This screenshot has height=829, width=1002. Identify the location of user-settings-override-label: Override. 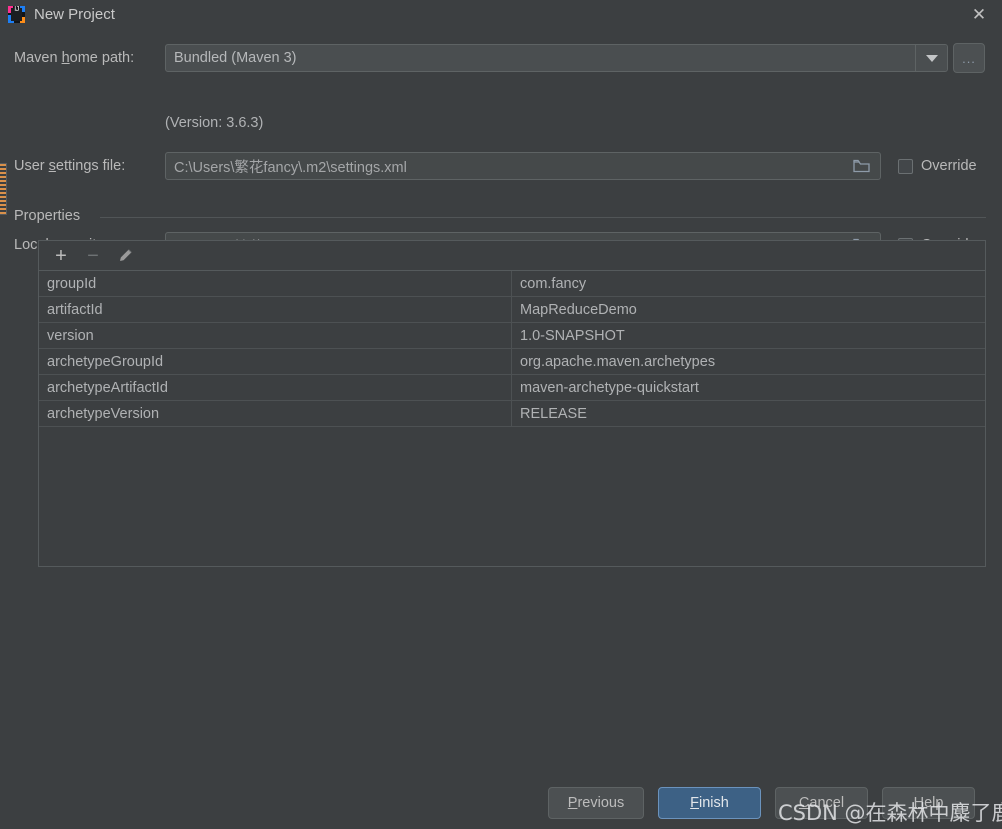
(949, 166).